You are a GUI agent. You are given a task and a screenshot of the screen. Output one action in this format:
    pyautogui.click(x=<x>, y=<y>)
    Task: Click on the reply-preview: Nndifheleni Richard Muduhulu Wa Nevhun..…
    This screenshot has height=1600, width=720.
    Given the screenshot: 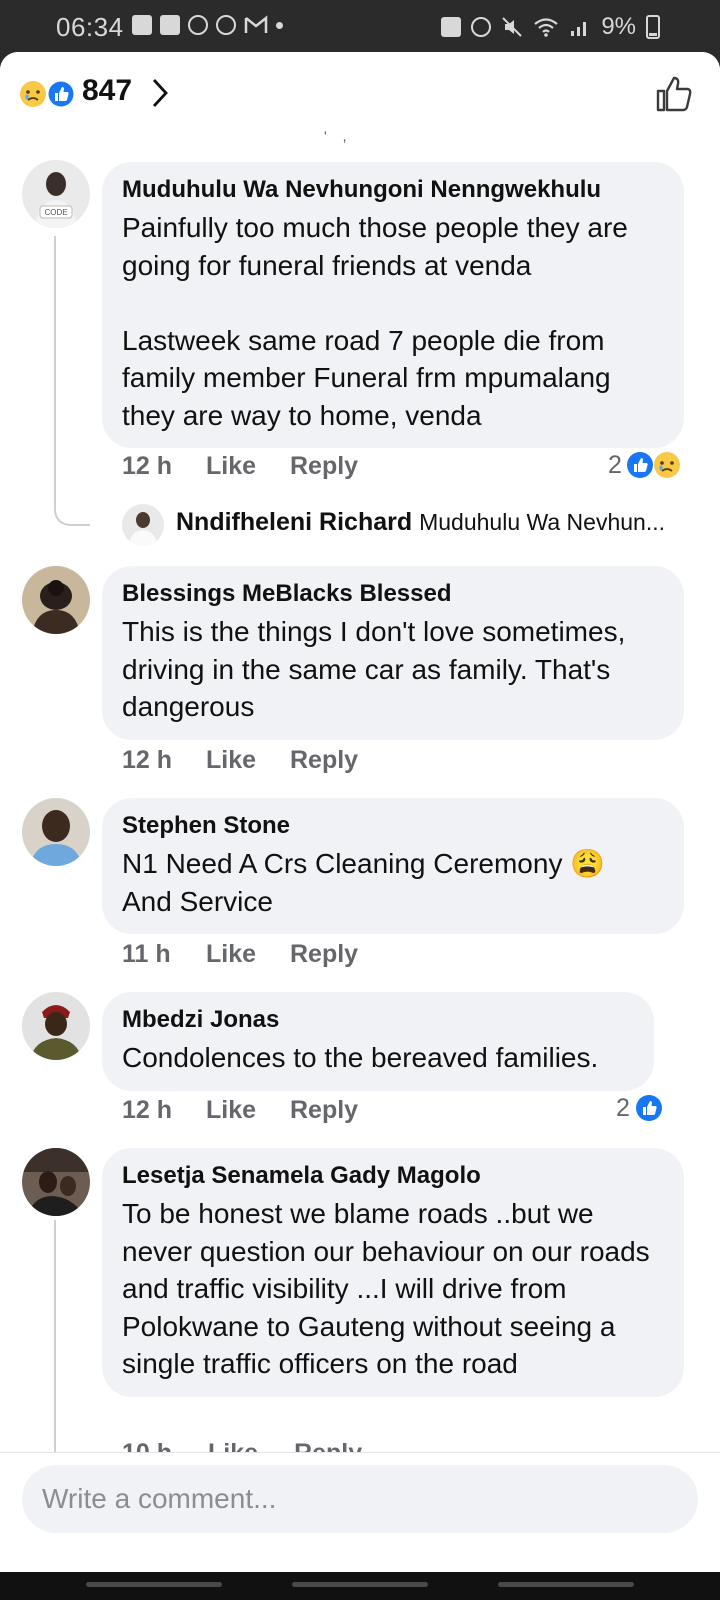 What is the action you would take?
    pyautogui.click(x=420, y=522)
    